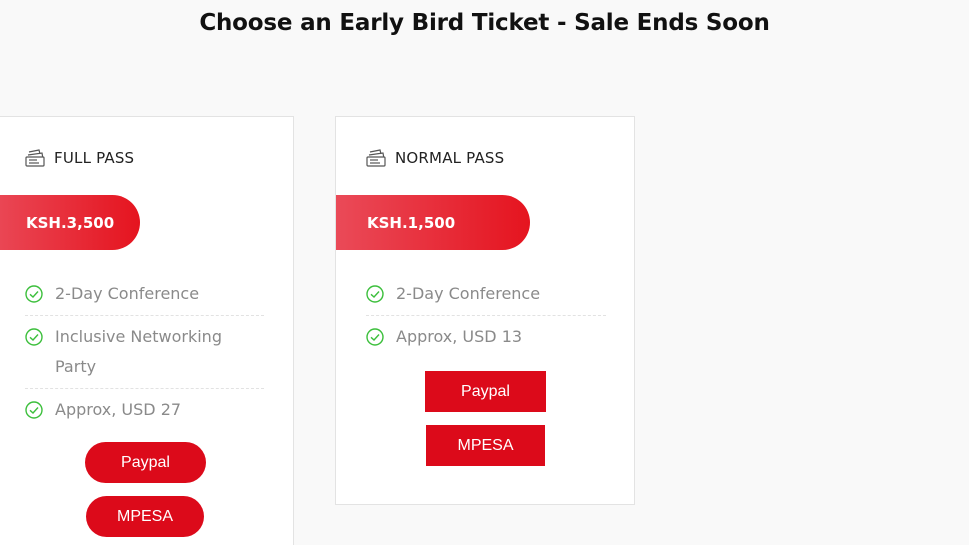 The image size is (969, 545). I want to click on feature-item: Approx, USD 27, so click(144, 410).